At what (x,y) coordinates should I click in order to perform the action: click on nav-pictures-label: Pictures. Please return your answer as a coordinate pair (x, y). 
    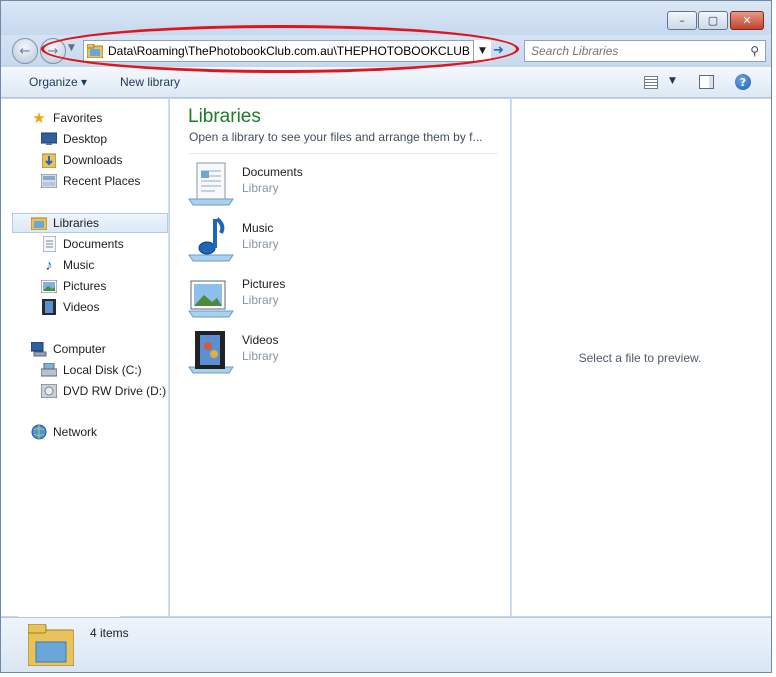
    Looking at the image, I should click on (85, 286).